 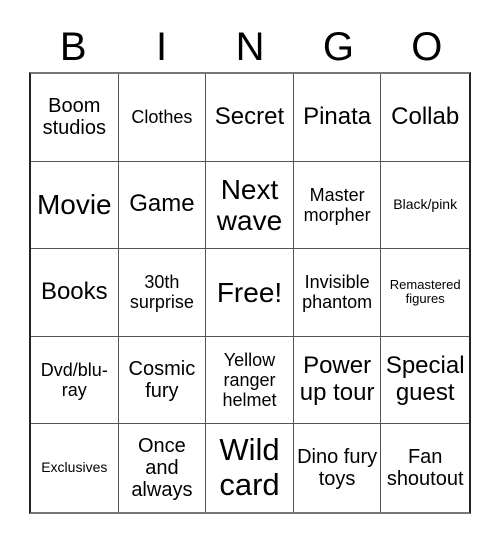 What do you see at coordinates (75, 293) in the screenshot?
I see `bingo-cell: Books` at bounding box center [75, 293].